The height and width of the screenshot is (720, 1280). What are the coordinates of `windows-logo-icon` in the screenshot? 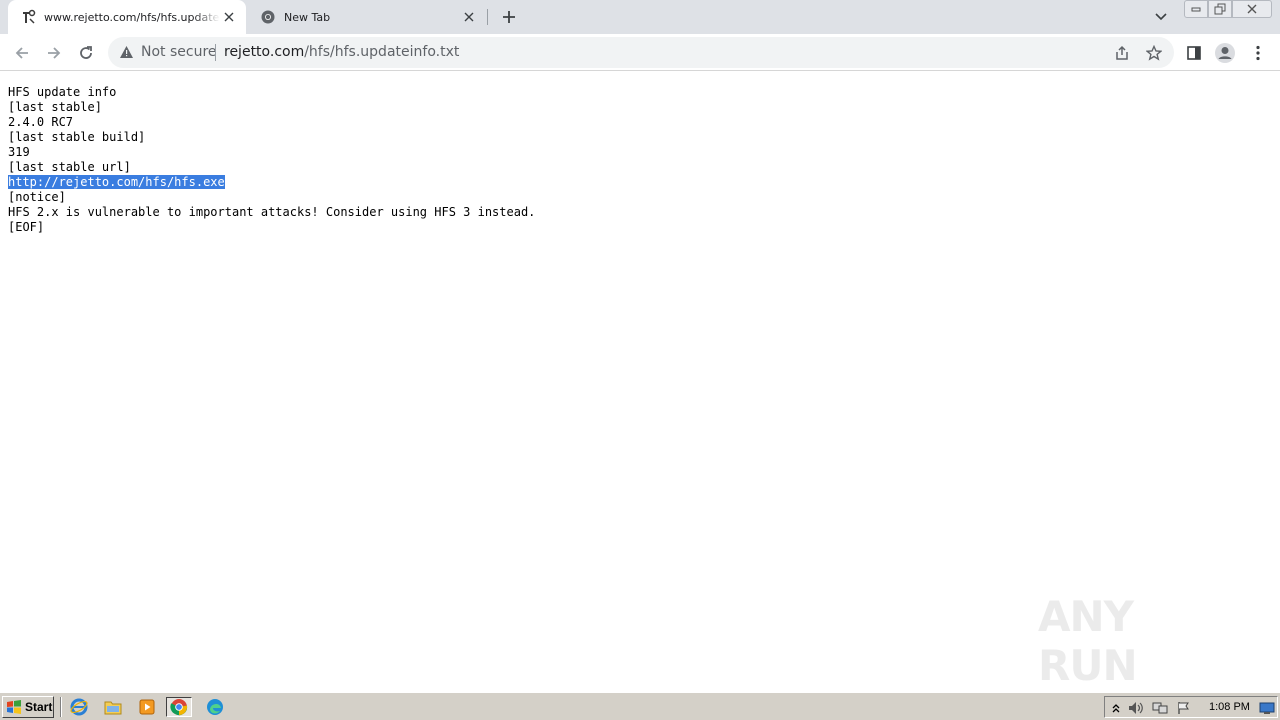 It's located at (14, 707).